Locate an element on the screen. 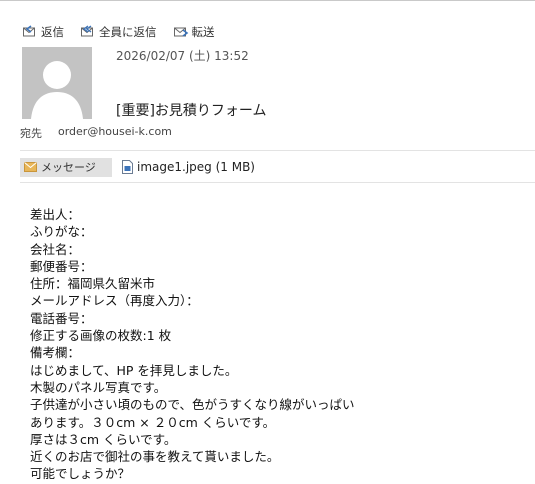  attachment-file: image1.jpeg (1 MB) is located at coordinates (188, 167).